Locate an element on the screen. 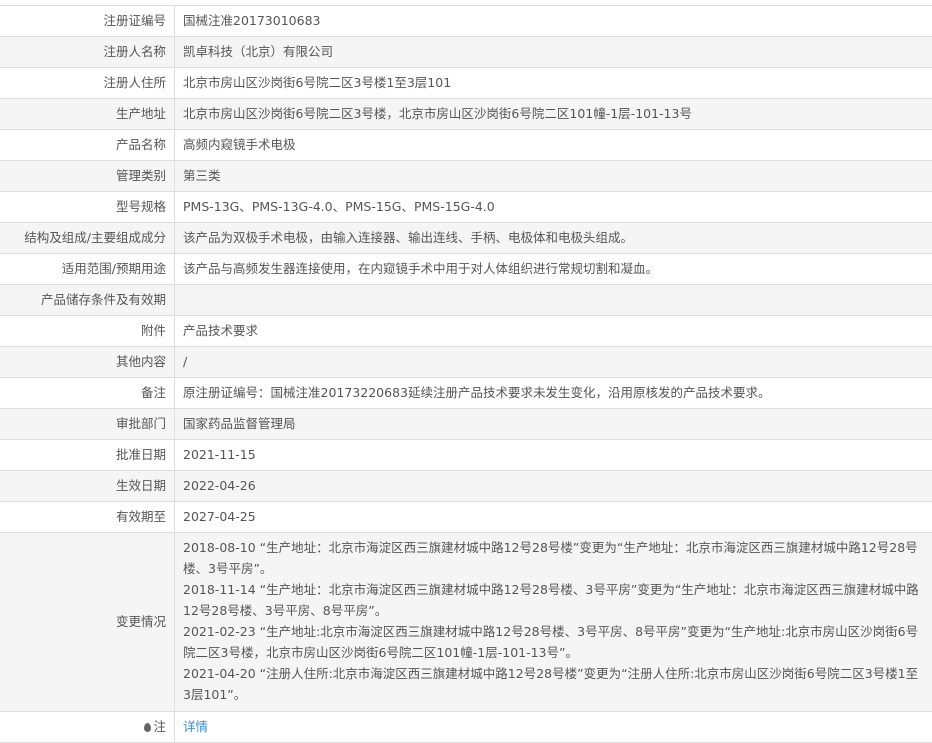  note-row: 注 详情 is located at coordinates (466, 727).